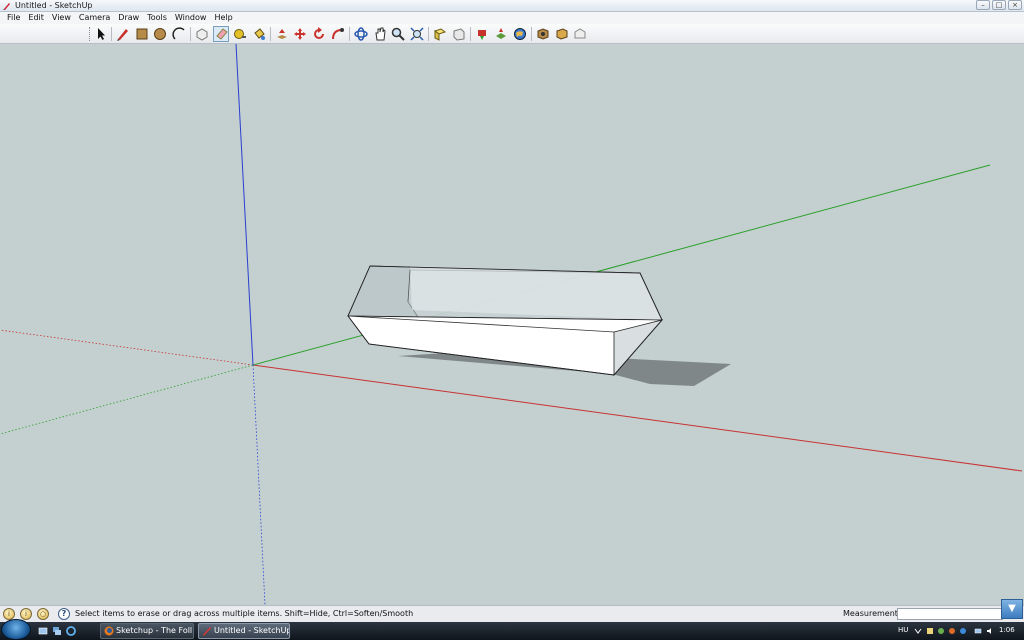 Image resolution: width=1024 pixels, height=640 pixels. I want to click on pencil-icon, so click(122, 35).